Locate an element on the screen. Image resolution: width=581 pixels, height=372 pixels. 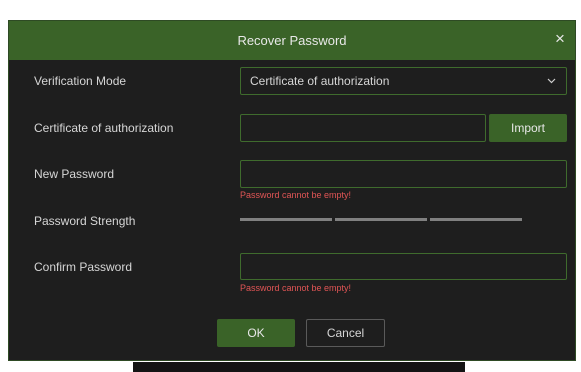
ok-button: OK is located at coordinates (256, 333).